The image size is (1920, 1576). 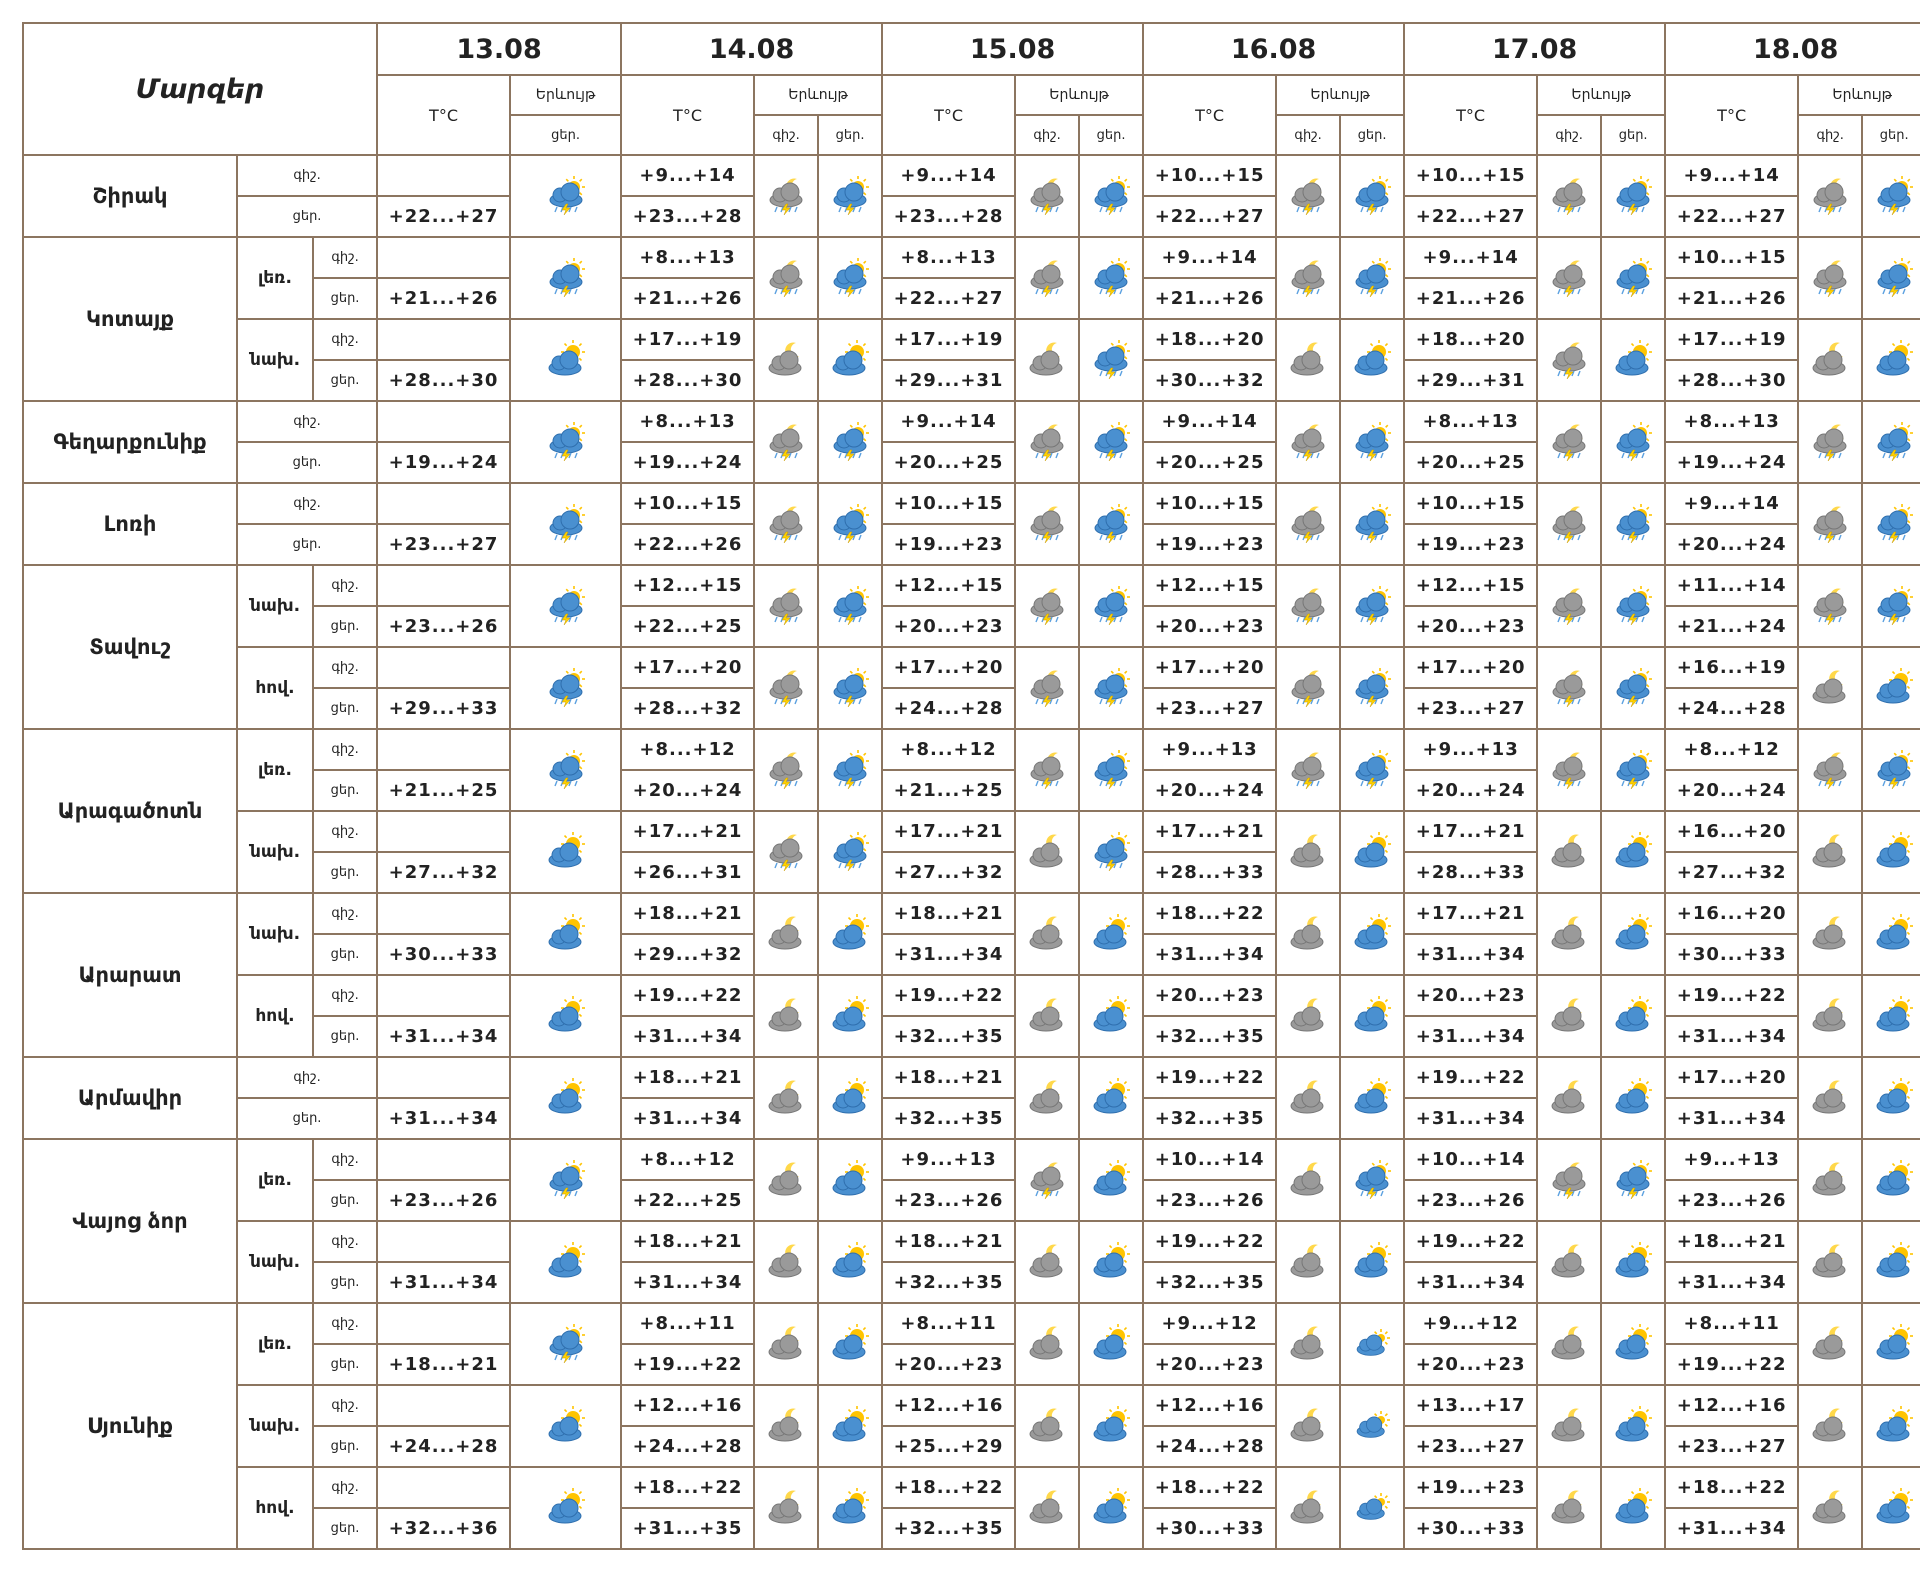 What do you see at coordinates (1210, 1282) in the screenshot?
I see `temperature-cell: +32...+35` at bounding box center [1210, 1282].